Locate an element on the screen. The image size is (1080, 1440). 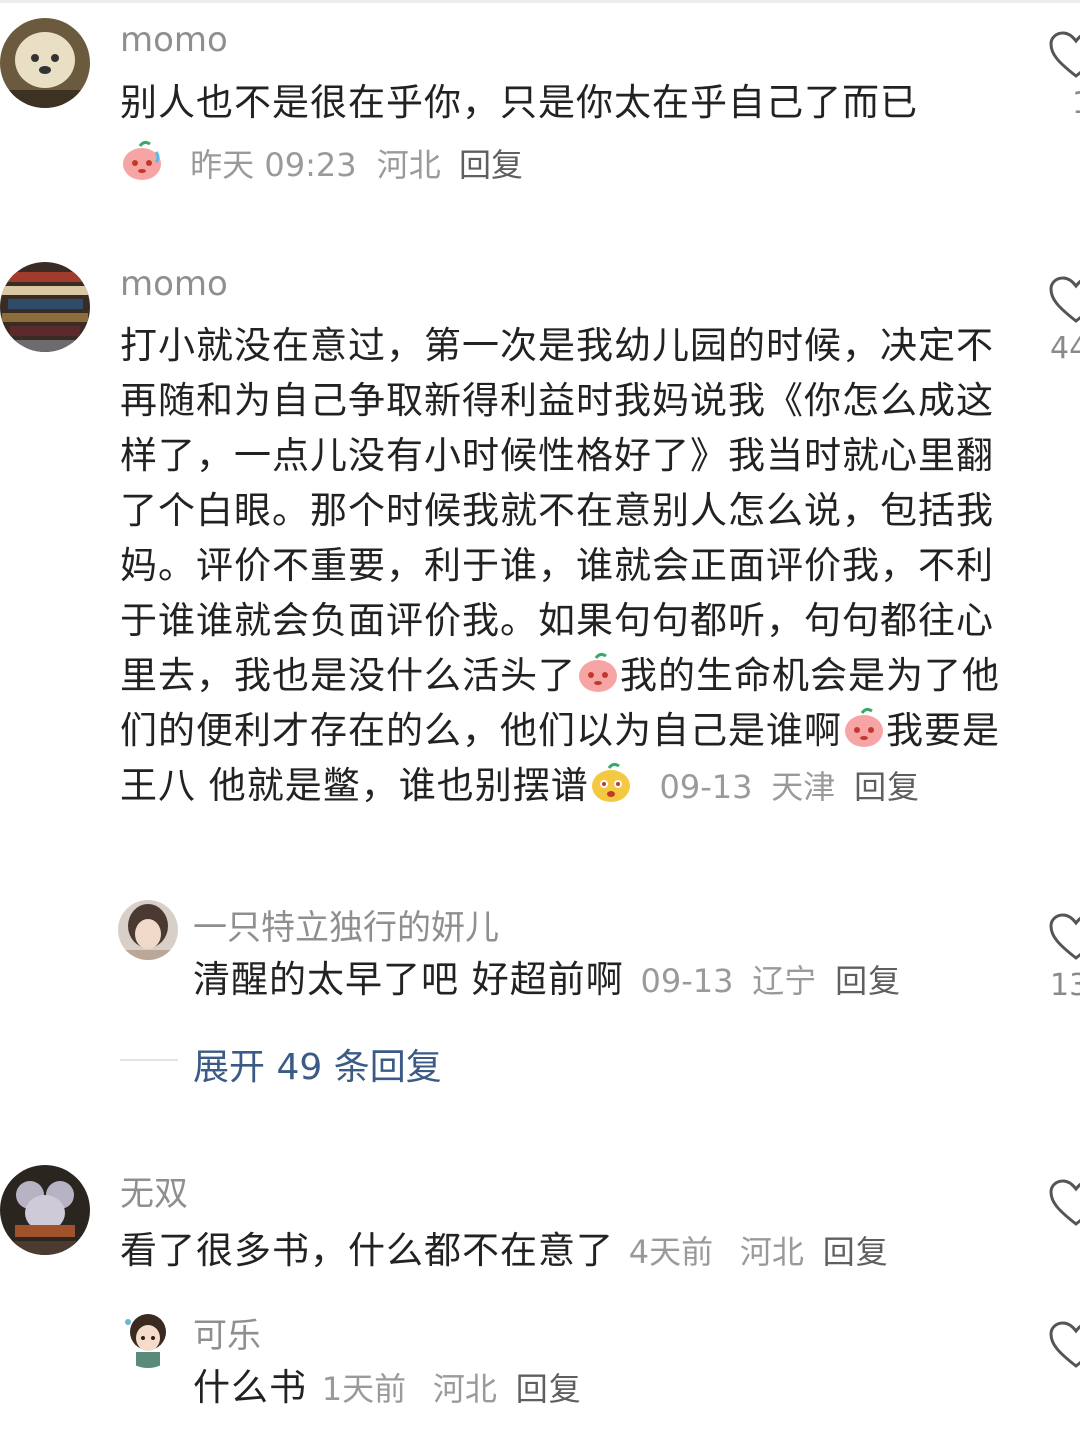
reply-location: 河北 is located at coordinates (464, 1389).